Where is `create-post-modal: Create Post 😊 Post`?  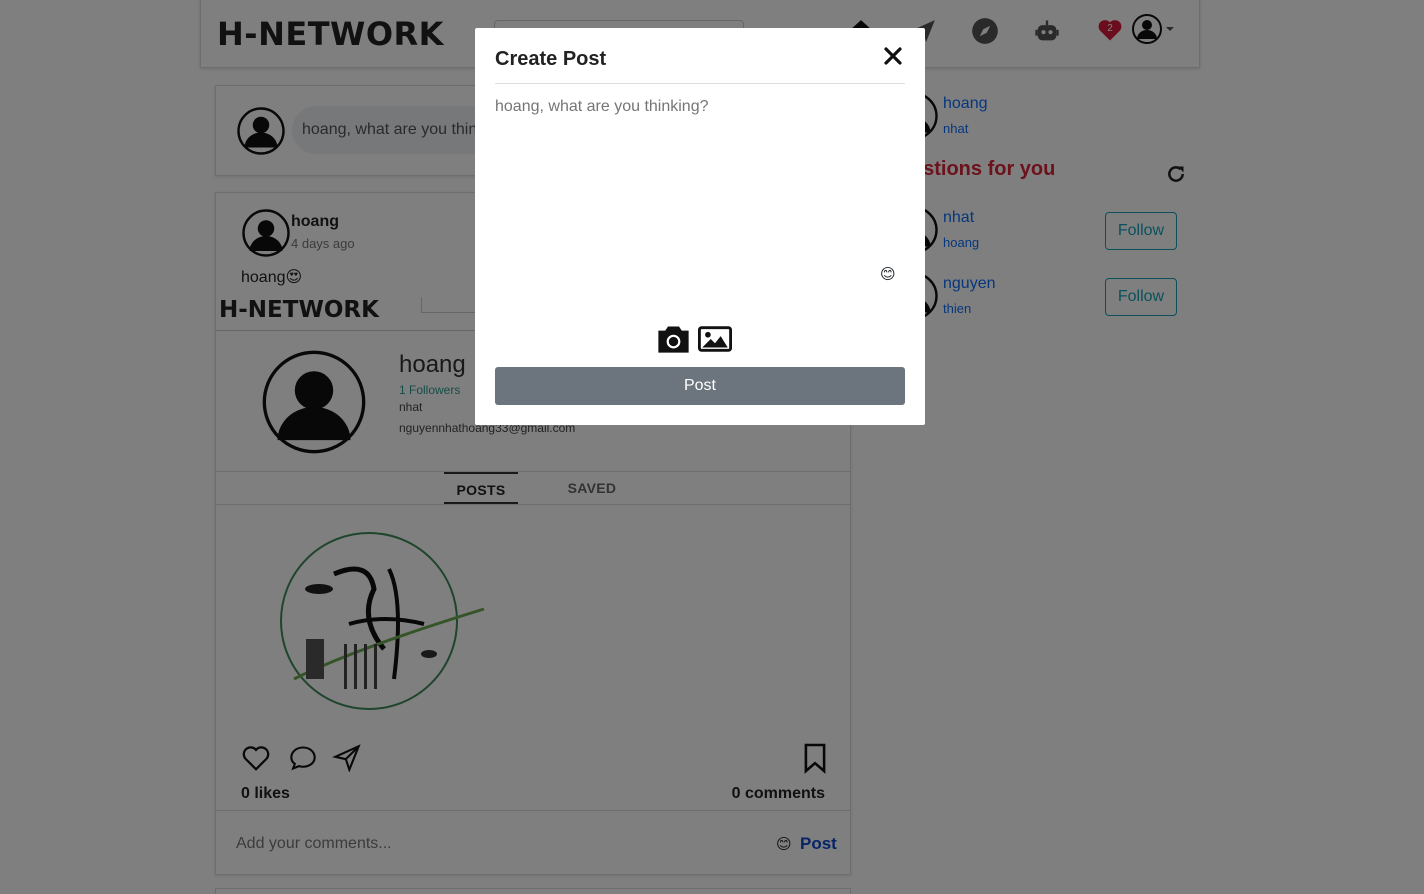 create-post-modal: Create Post 😊 Post is located at coordinates (700, 226).